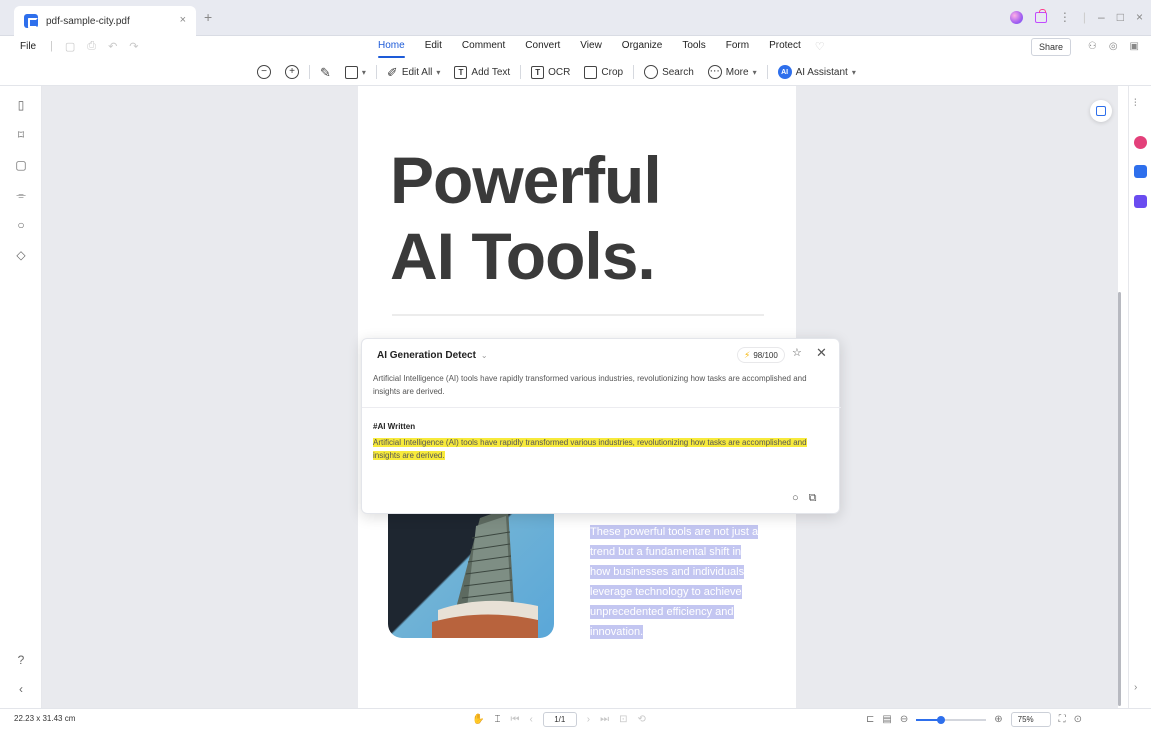 Image resolution: width=1151 pixels, height=730 pixels. I want to click on next-page-icon: ›, so click(588, 719).